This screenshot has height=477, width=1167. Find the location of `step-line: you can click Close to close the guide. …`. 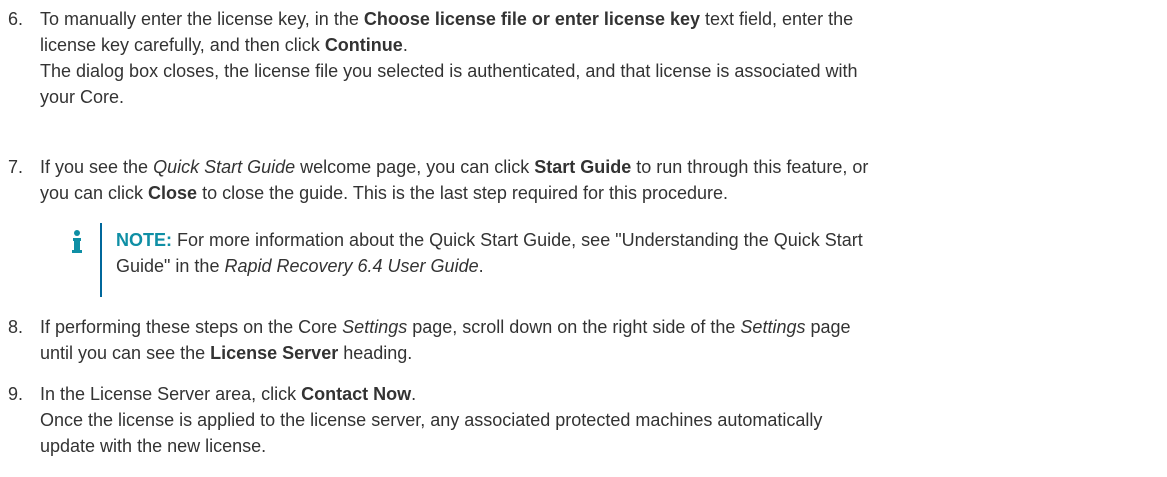

step-line: you can click Close to close the guide. … is located at coordinates (384, 193).